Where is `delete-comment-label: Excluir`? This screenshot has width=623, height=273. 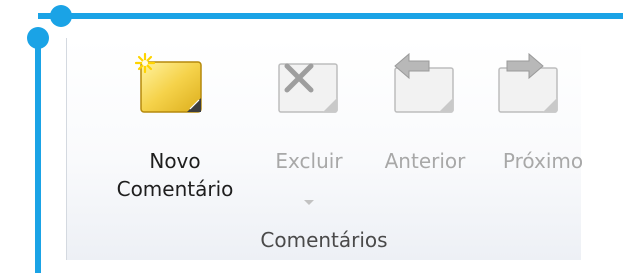
delete-comment-label: Excluir is located at coordinates (309, 161).